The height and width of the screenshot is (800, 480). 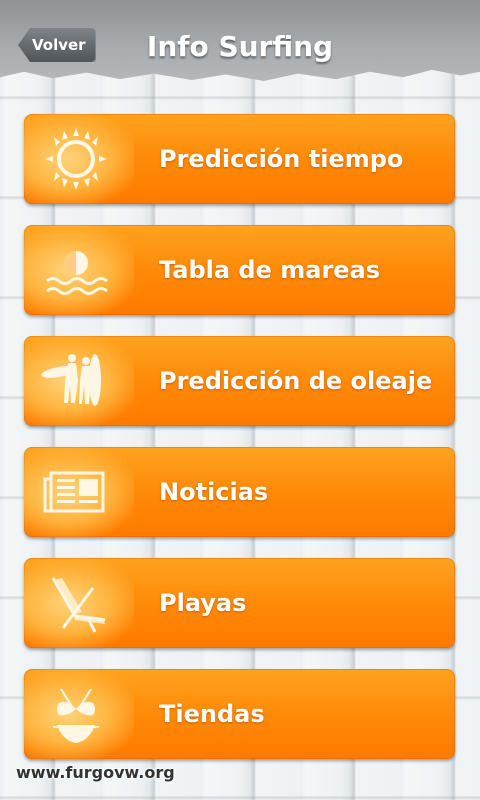 What do you see at coordinates (214, 492) in the screenshot?
I see `menu-item-label: Noticias` at bounding box center [214, 492].